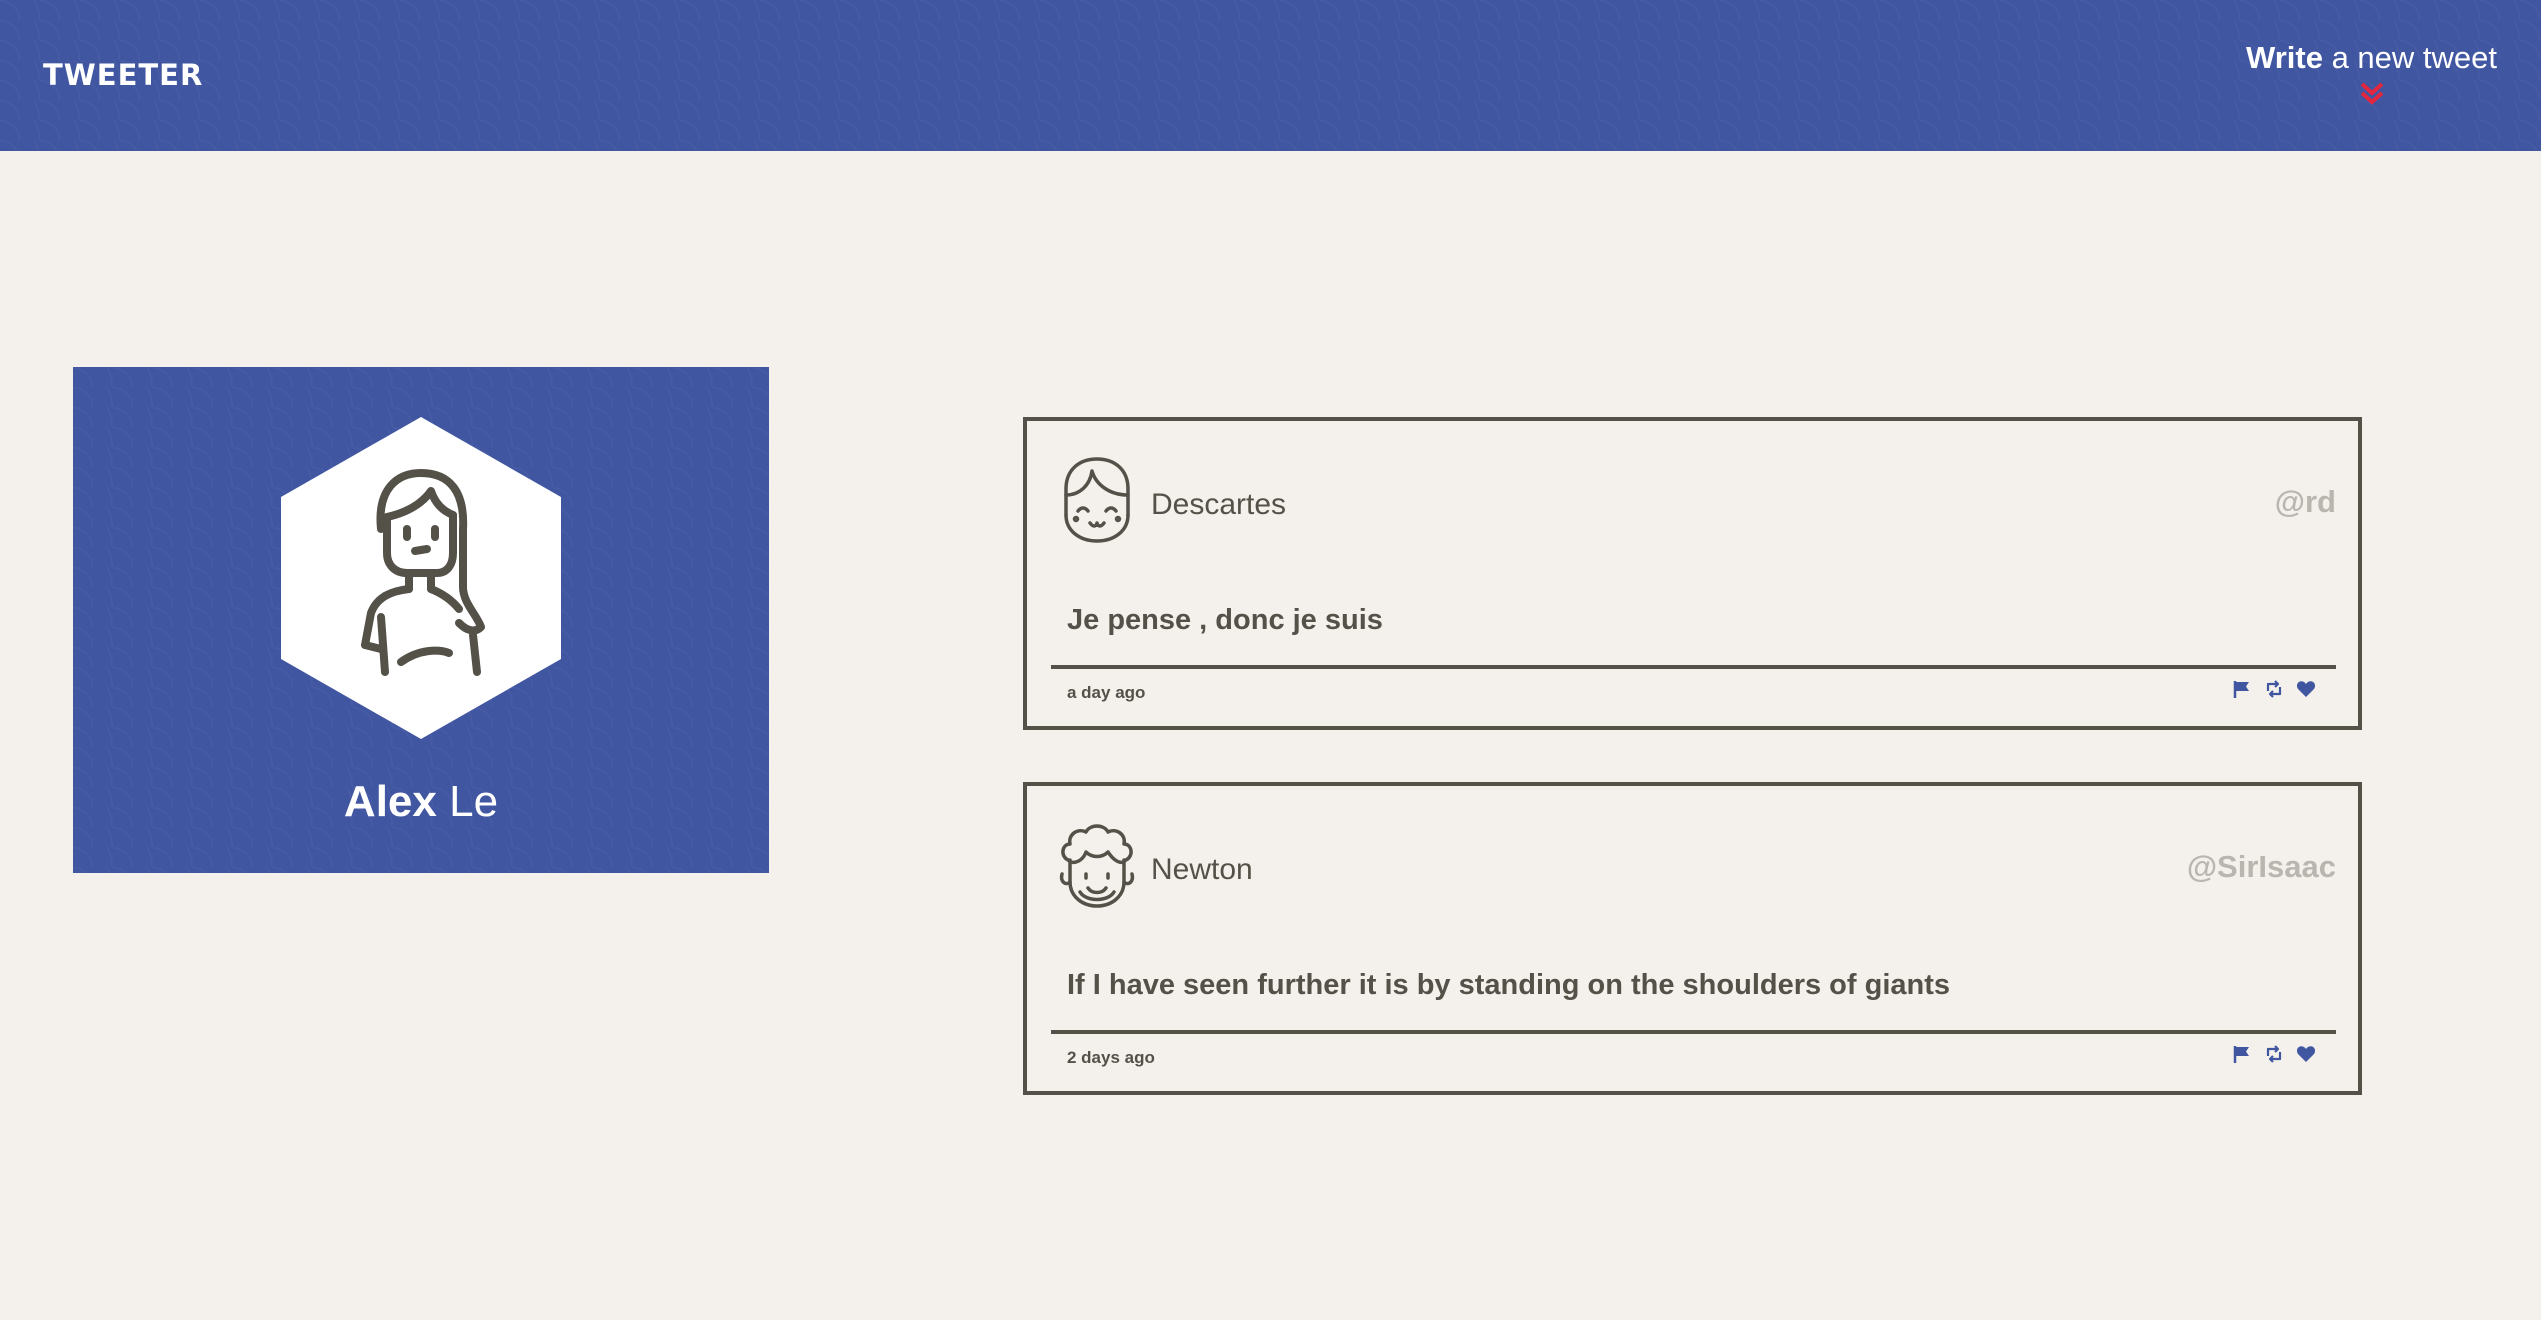 Image resolution: width=2541 pixels, height=1320 pixels. What do you see at coordinates (1270, 75) in the screenshot?
I see `top-nav: TWEETER Write a new tweet` at bounding box center [1270, 75].